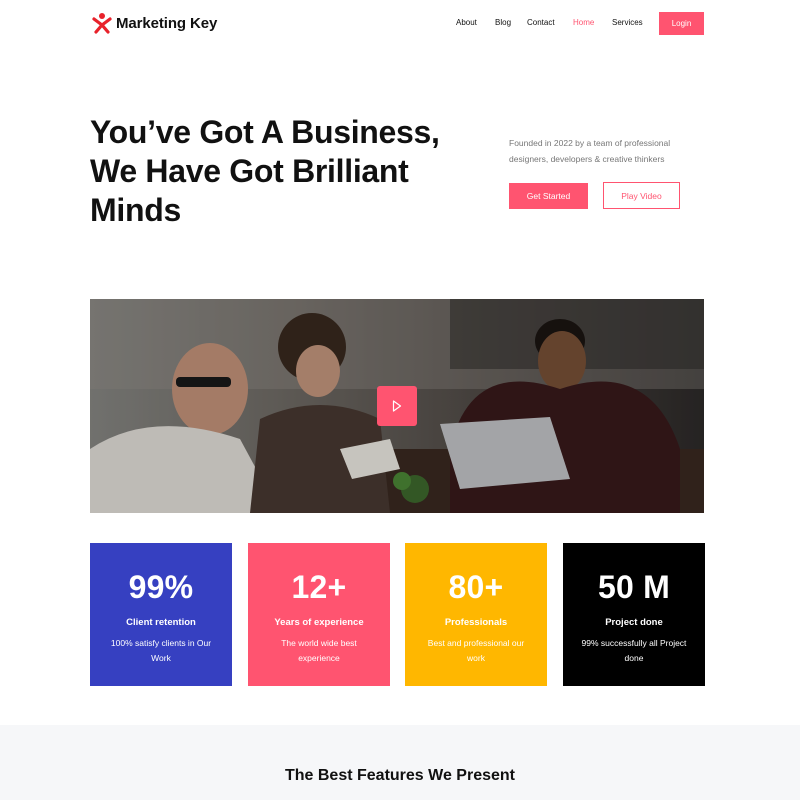 This screenshot has height=800, width=800. I want to click on stat-description: 99% successfully all Project done, so click(634, 650).